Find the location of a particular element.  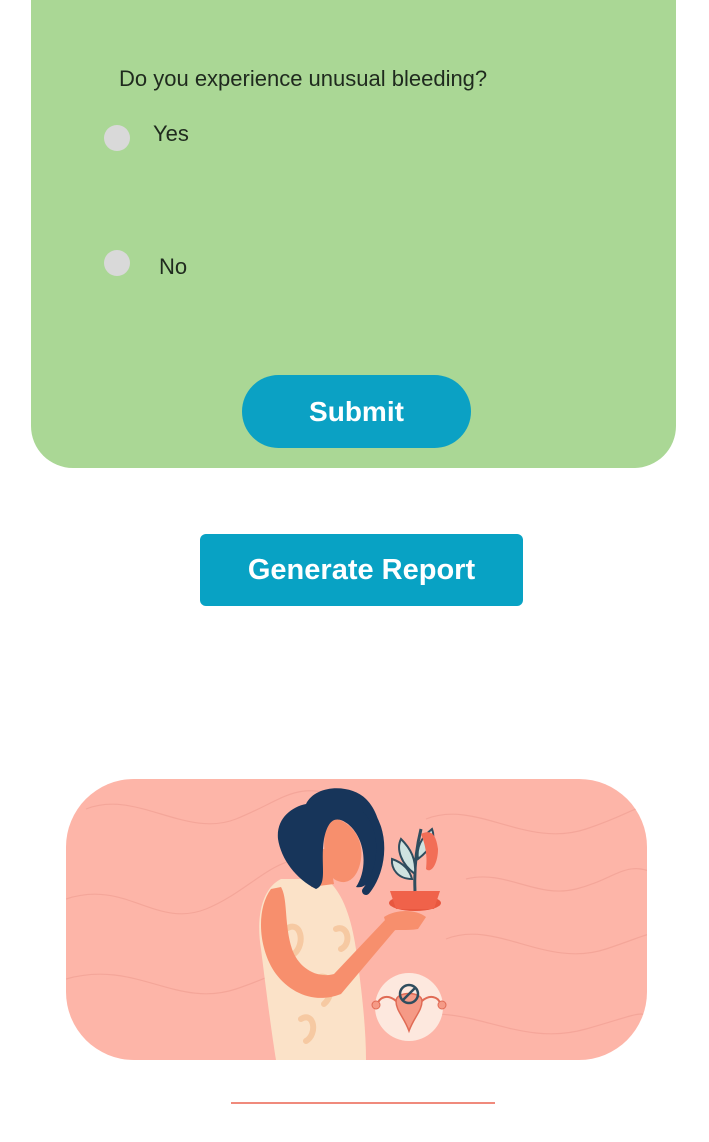

radio-yes is located at coordinates (117, 138).